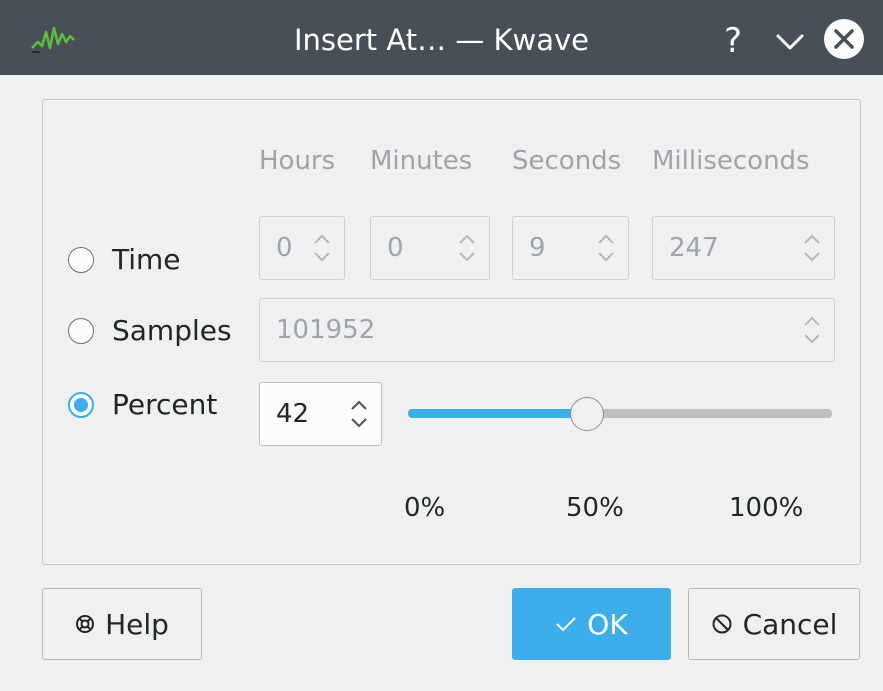 Image resolution: width=883 pixels, height=691 pixels. Describe the element at coordinates (430, 248) in the screenshot. I see `minutes-spinbox: 0` at that location.